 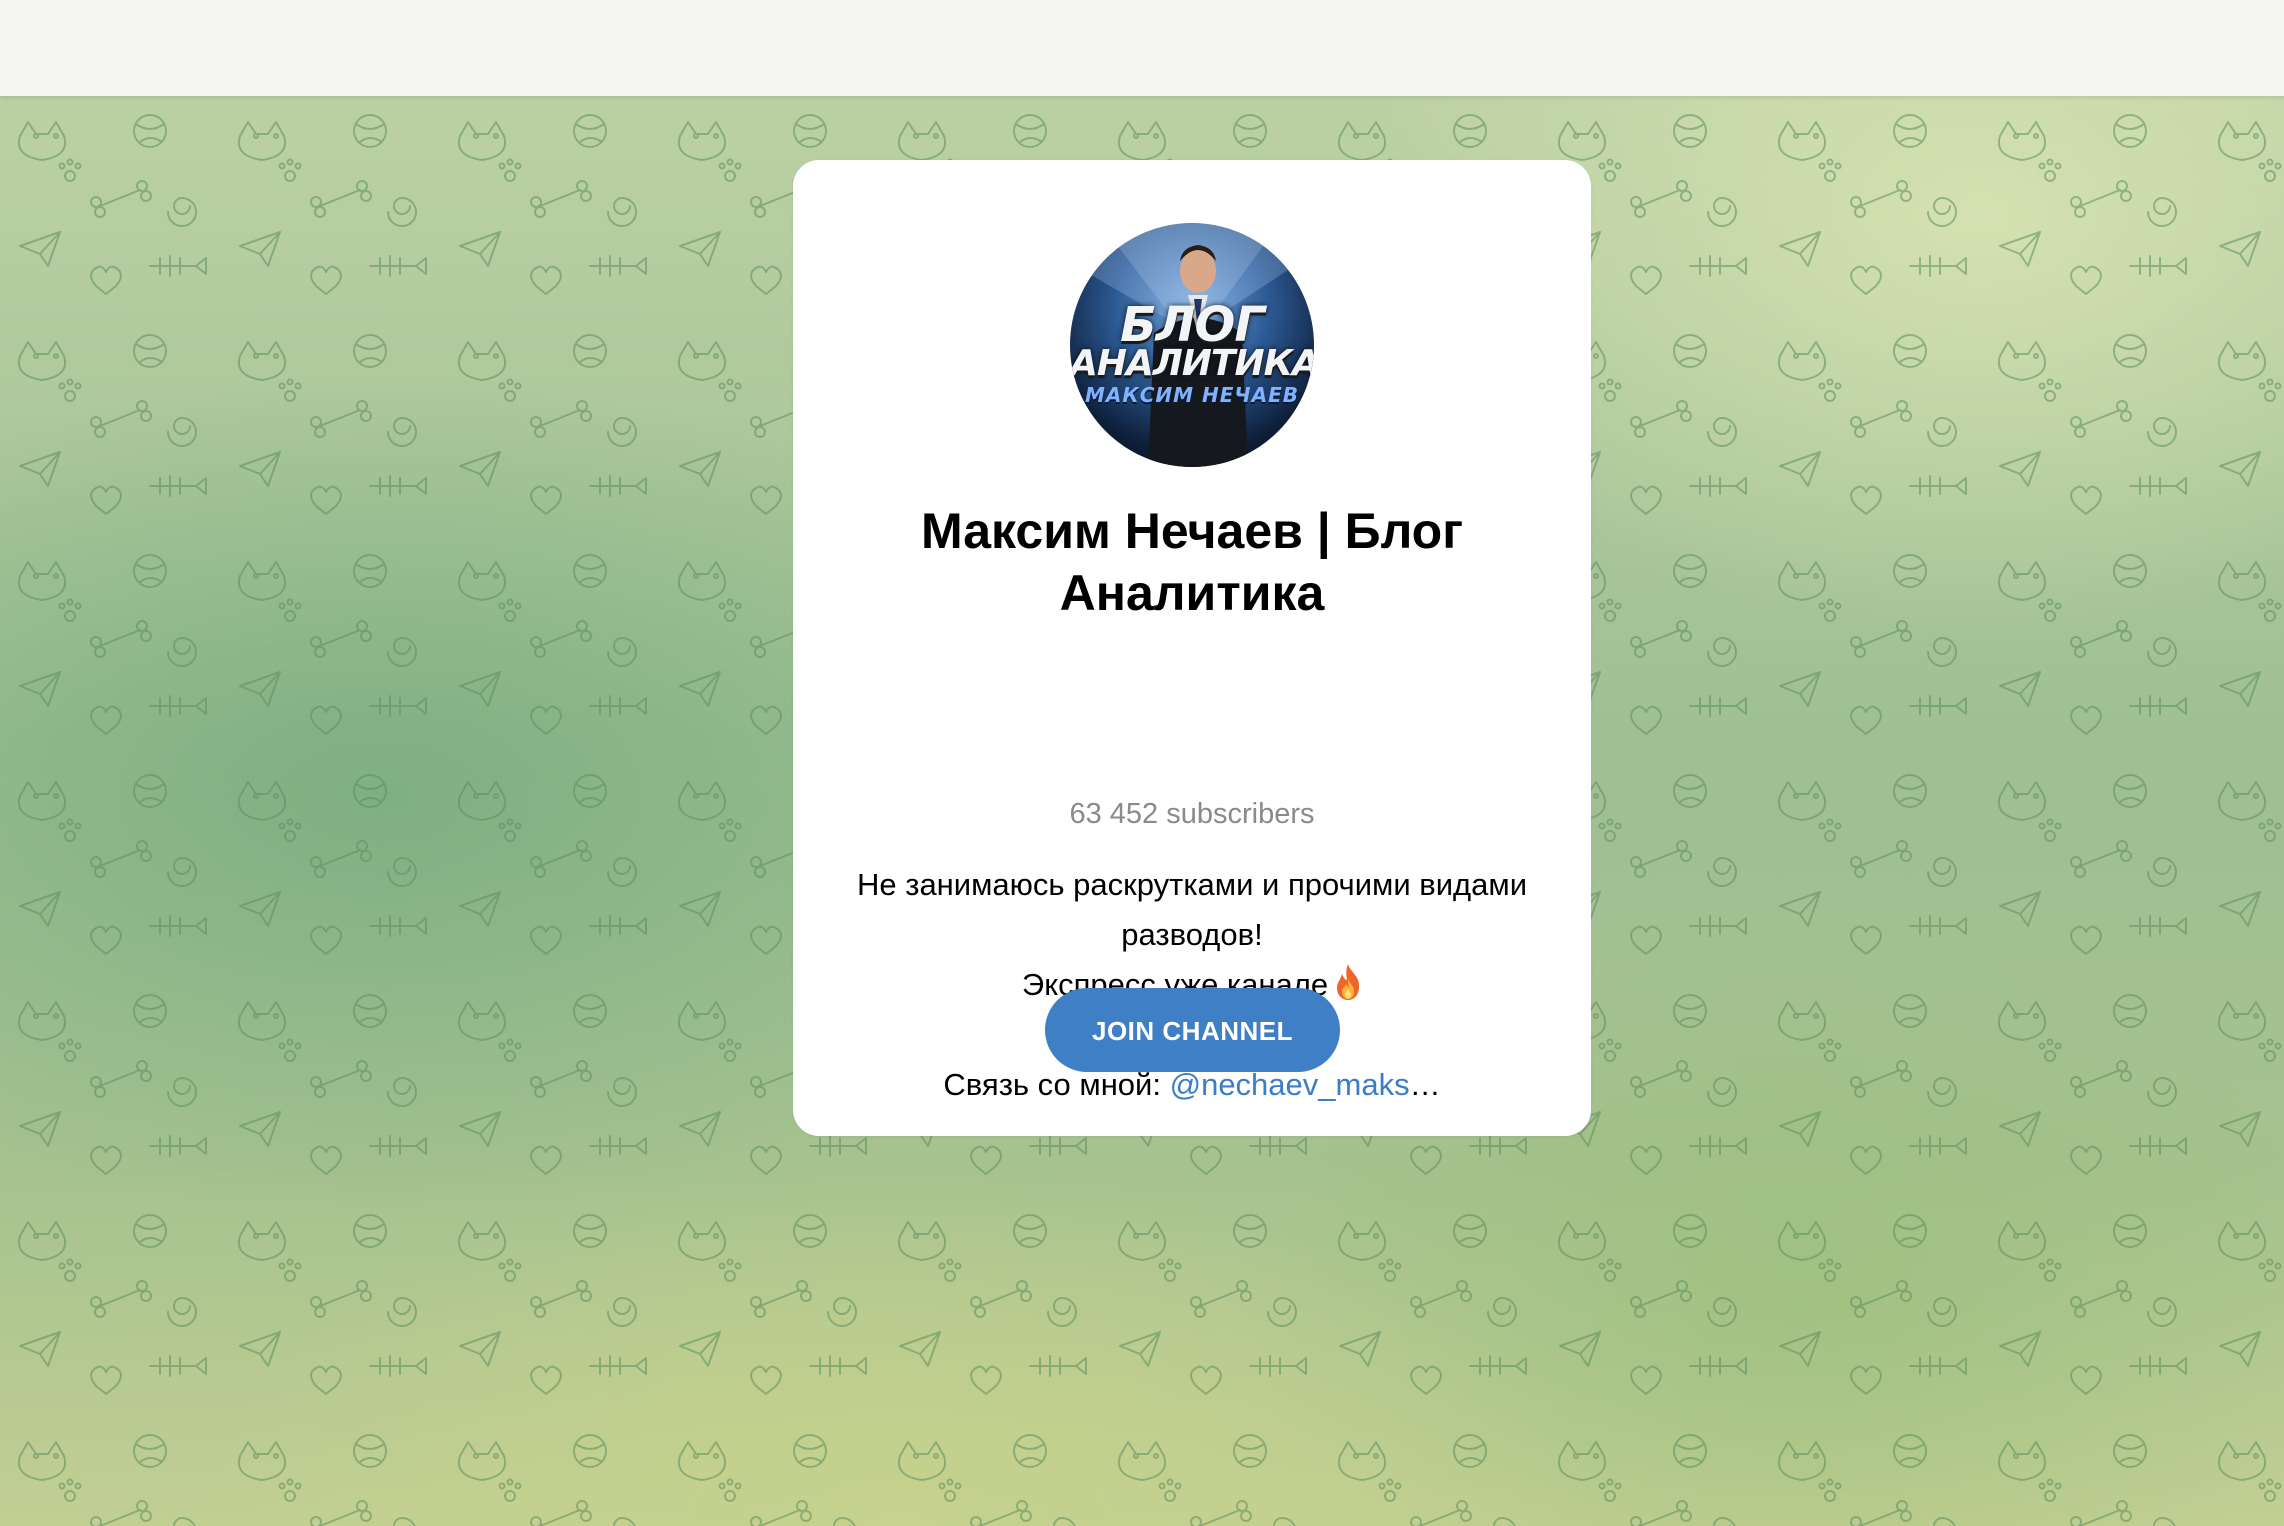 What do you see at coordinates (1142, 48) in the screenshot?
I see `top-bar` at bounding box center [1142, 48].